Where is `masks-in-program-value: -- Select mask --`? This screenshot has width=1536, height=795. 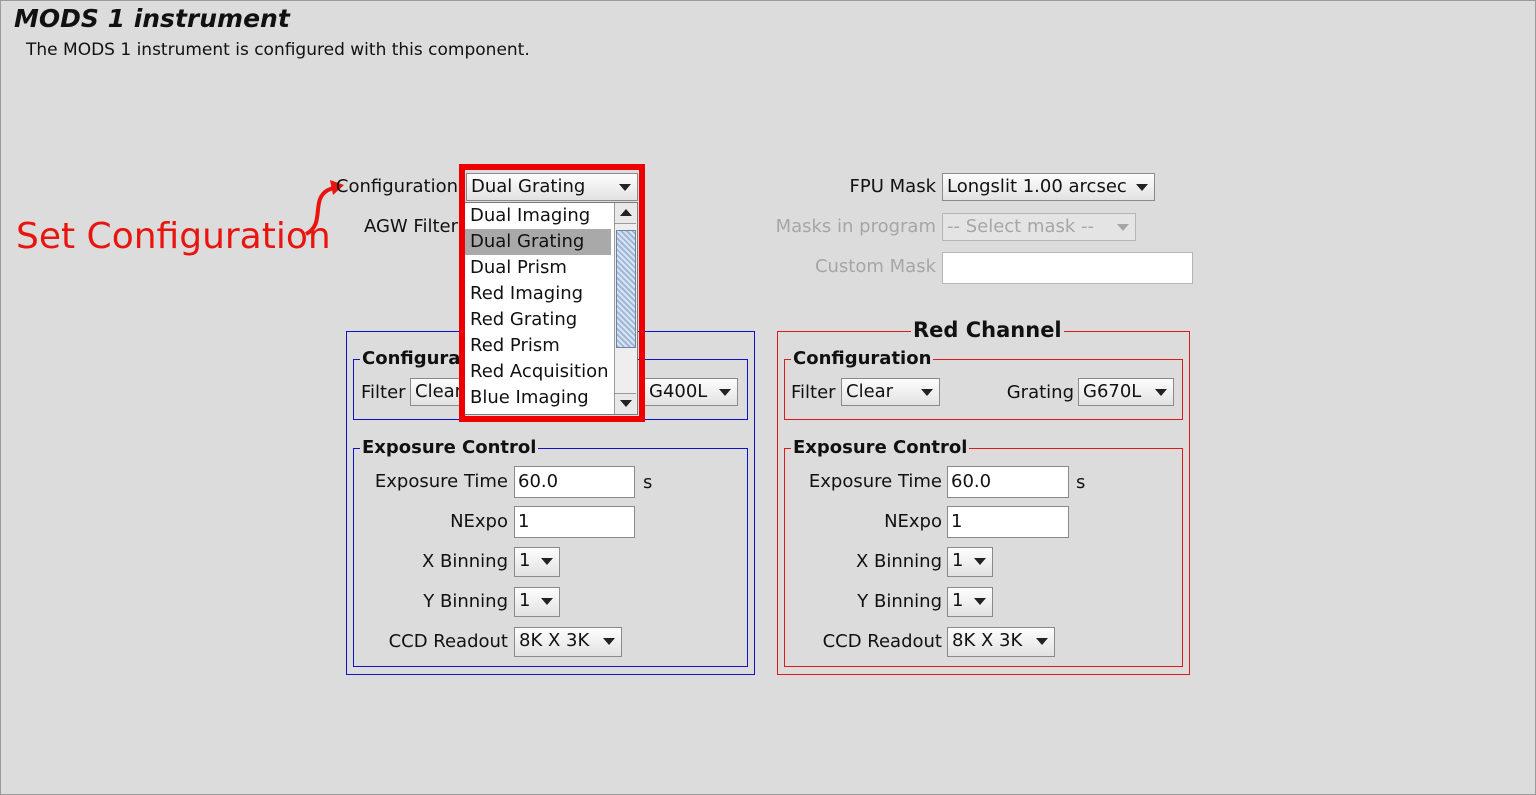
masks-in-program-value: -- Select mask -- is located at coordinates (1021, 226).